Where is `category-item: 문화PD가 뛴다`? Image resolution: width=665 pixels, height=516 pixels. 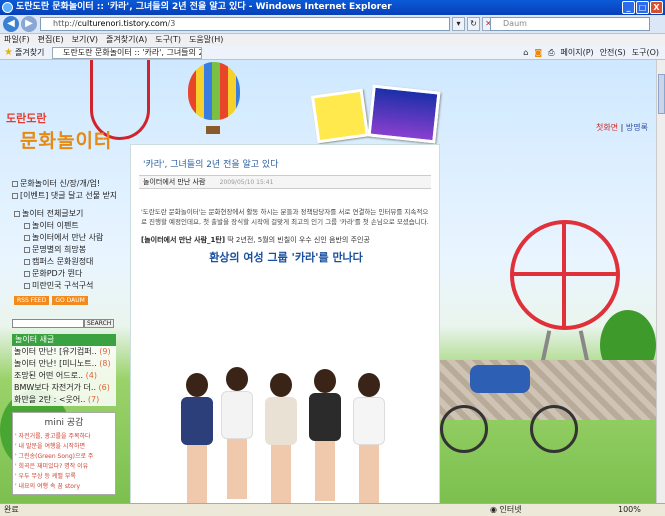
category-item: 문화PD가 뛴다 is located at coordinates (64, 274).